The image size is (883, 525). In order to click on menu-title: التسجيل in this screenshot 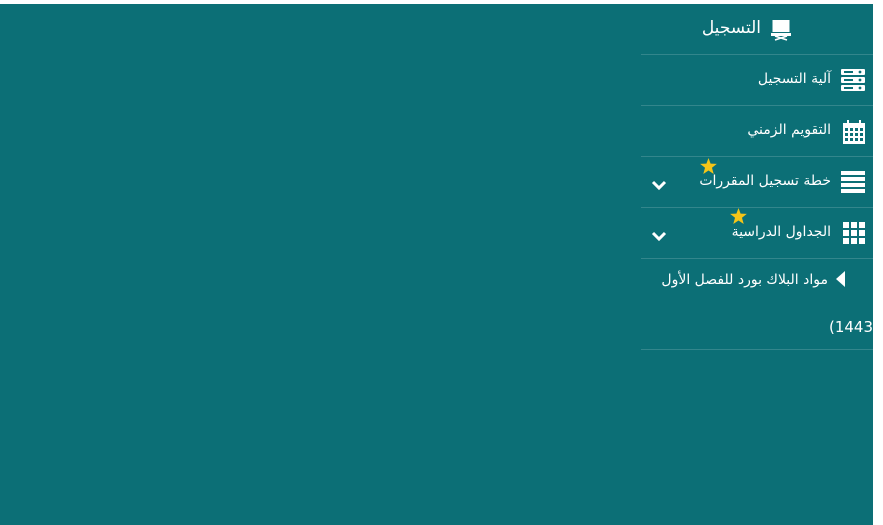, I will do `click(757, 29)`.